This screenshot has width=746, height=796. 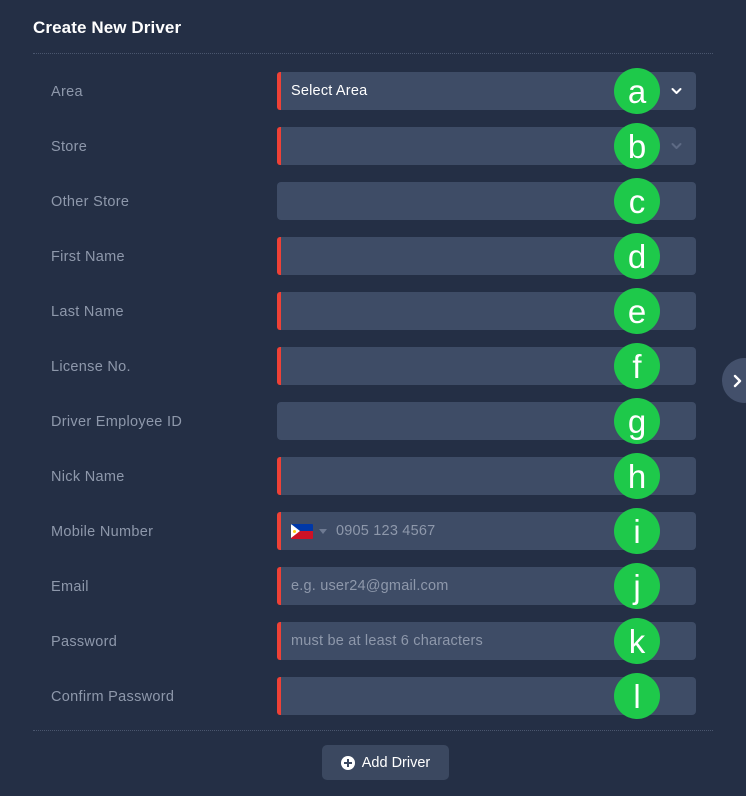 I want to click on field-label: Password, so click(x=84, y=642).